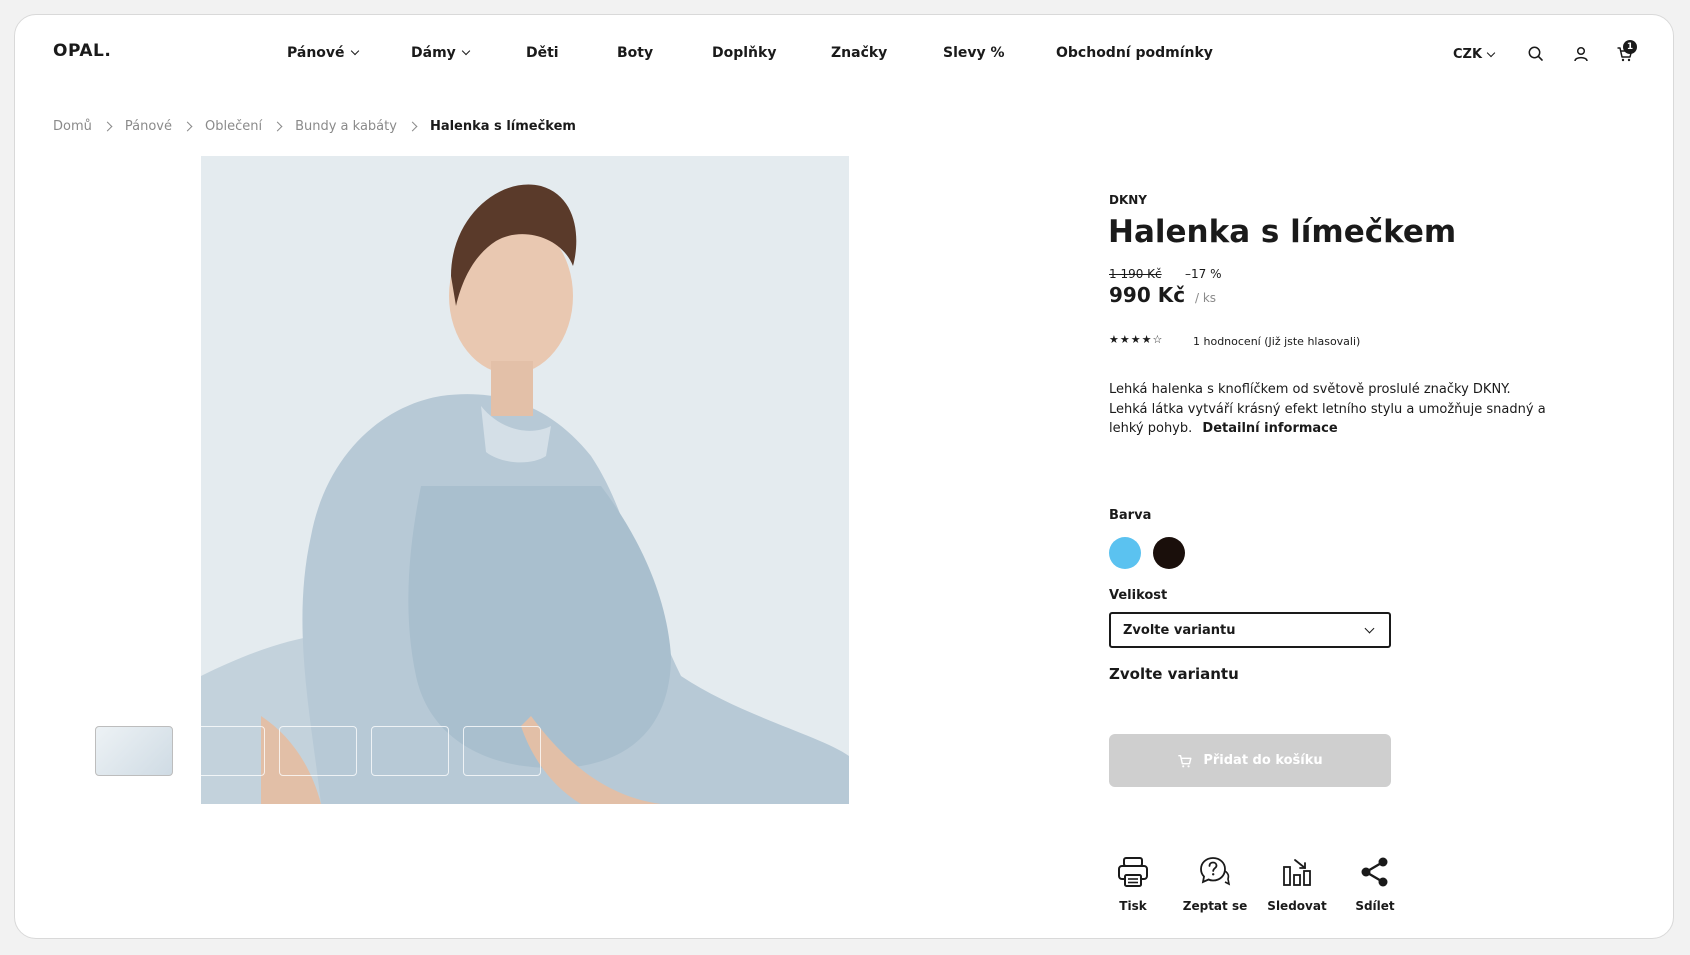 The image size is (1690, 955). I want to click on breadcrumb-item-bundy: Bundy a kabáty, so click(346, 126).